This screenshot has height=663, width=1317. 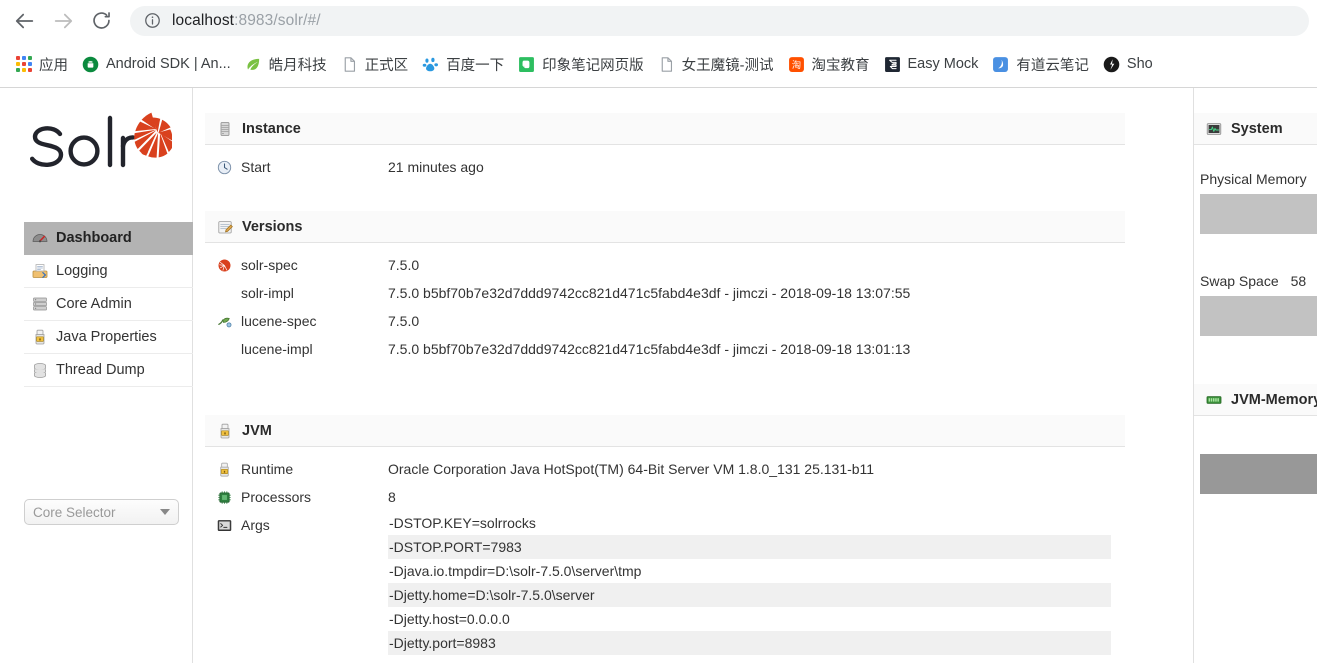 What do you see at coordinates (1040, 64) in the screenshot?
I see `bookmark-youdao-note: 有道云笔记` at bounding box center [1040, 64].